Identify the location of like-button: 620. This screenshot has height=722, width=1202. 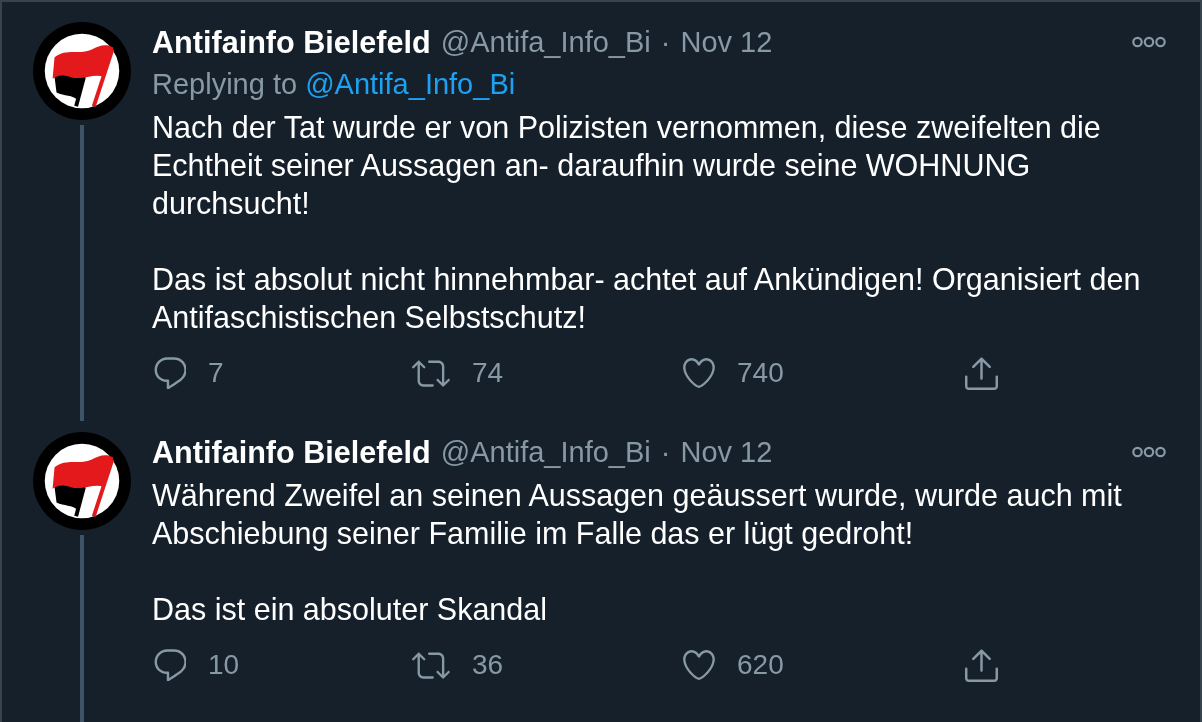
(732, 665).